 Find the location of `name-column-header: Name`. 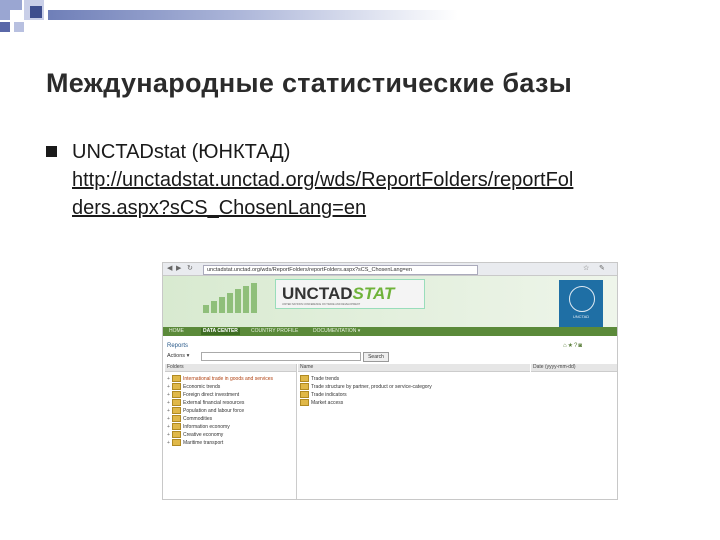

name-column-header: Name is located at coordinates (414, 368).